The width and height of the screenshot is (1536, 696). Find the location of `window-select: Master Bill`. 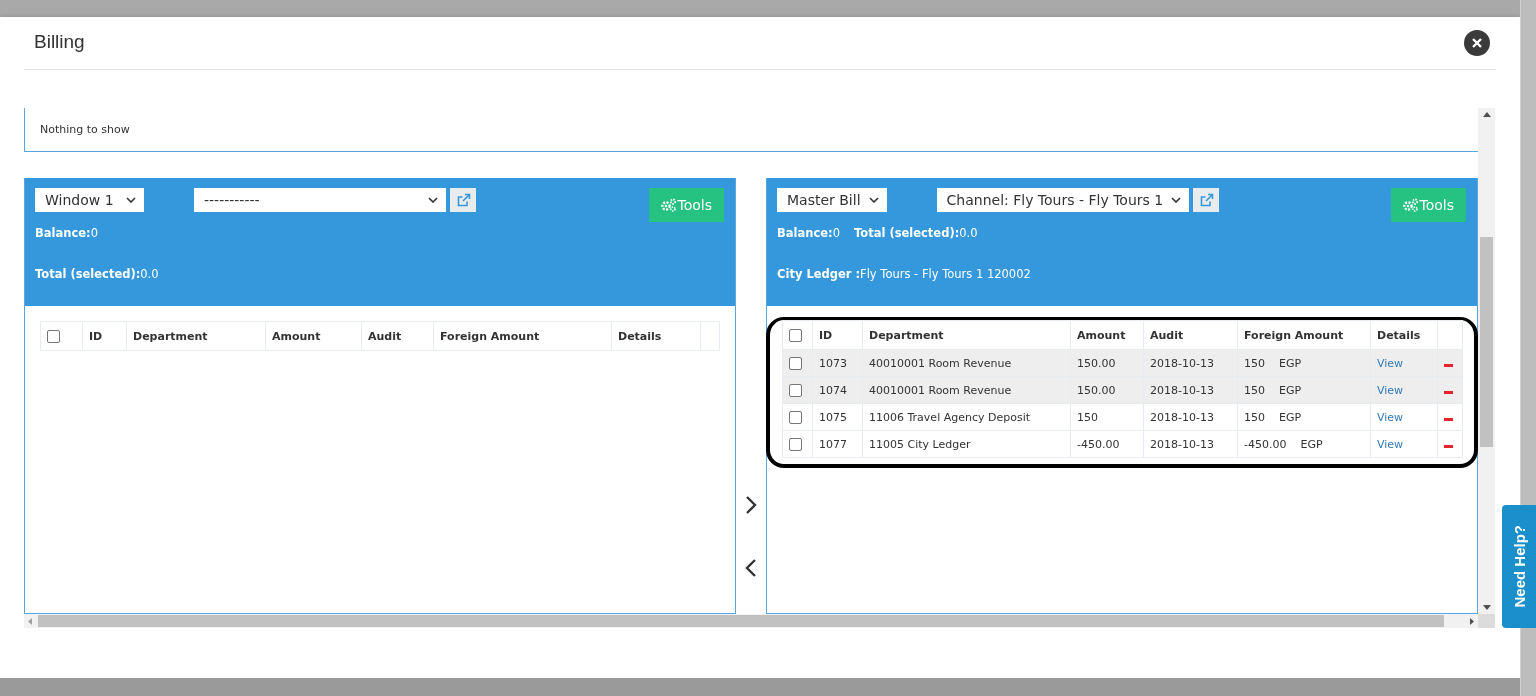

window-select: Master Bill is located at coordinates (832, 200).